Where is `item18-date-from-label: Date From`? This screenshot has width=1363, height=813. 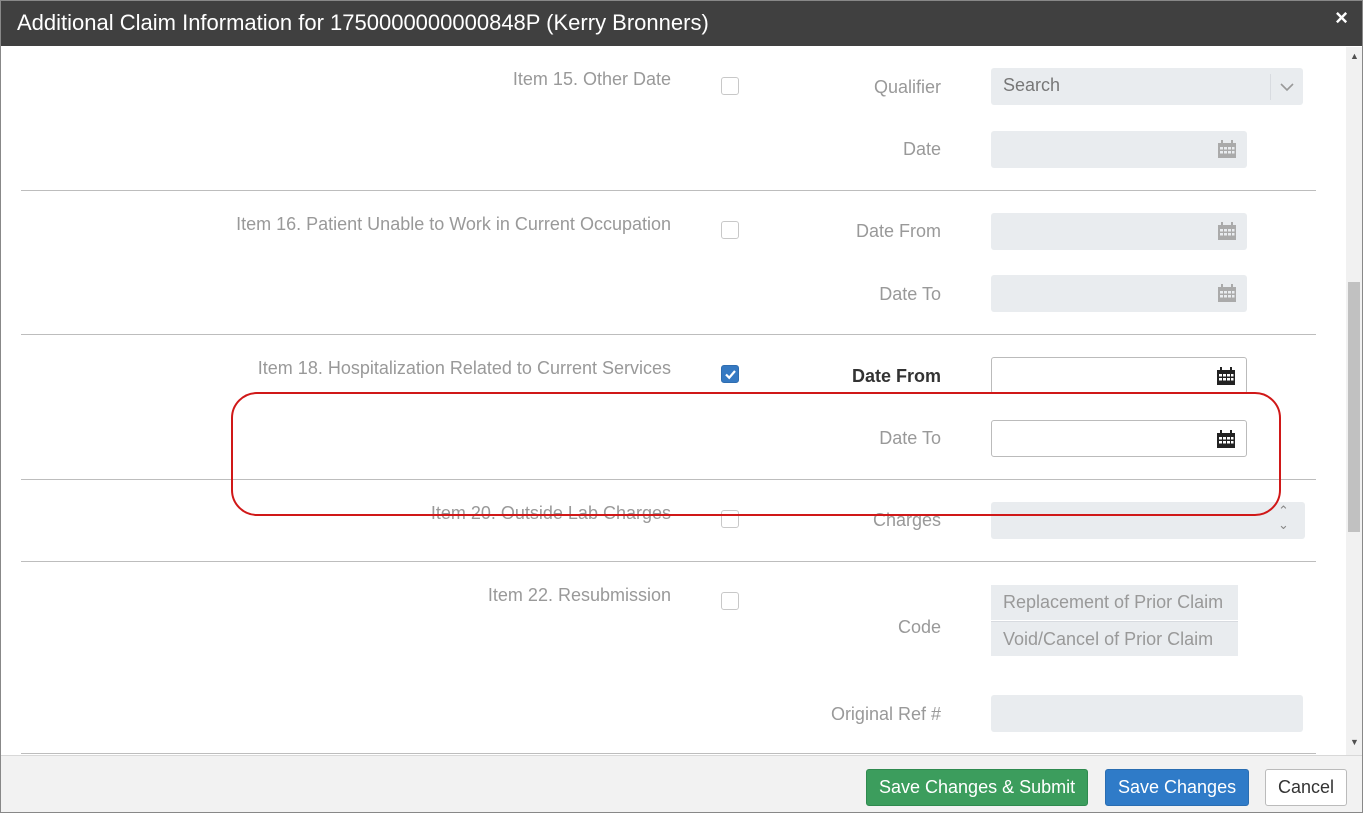
item18-date-from-label: Date From is located at coordinates (896, 376).